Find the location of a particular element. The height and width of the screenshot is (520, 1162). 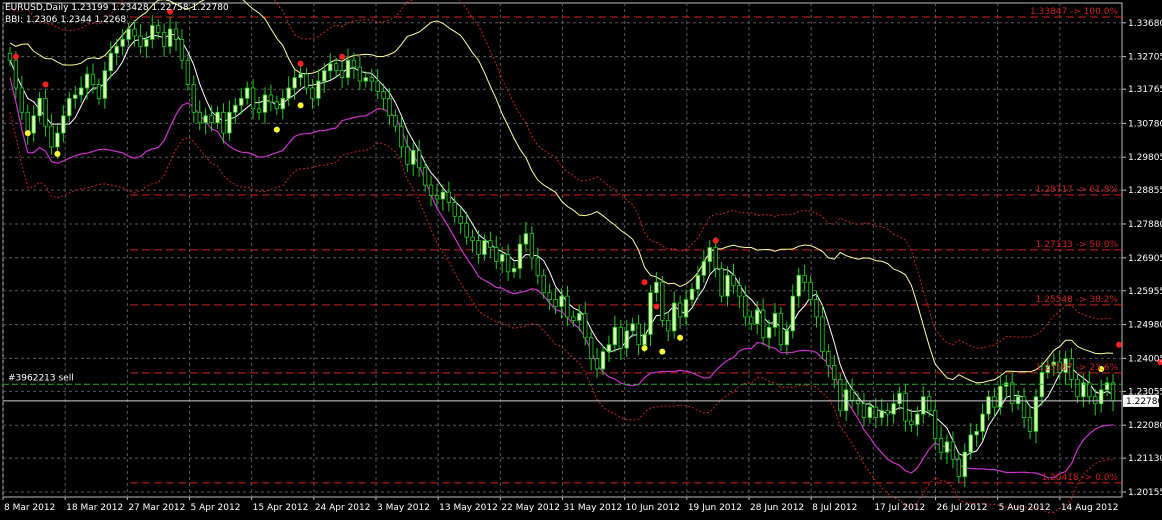

time-tick-label: 19 Jun 2012 is located at coordinates (715, 508).